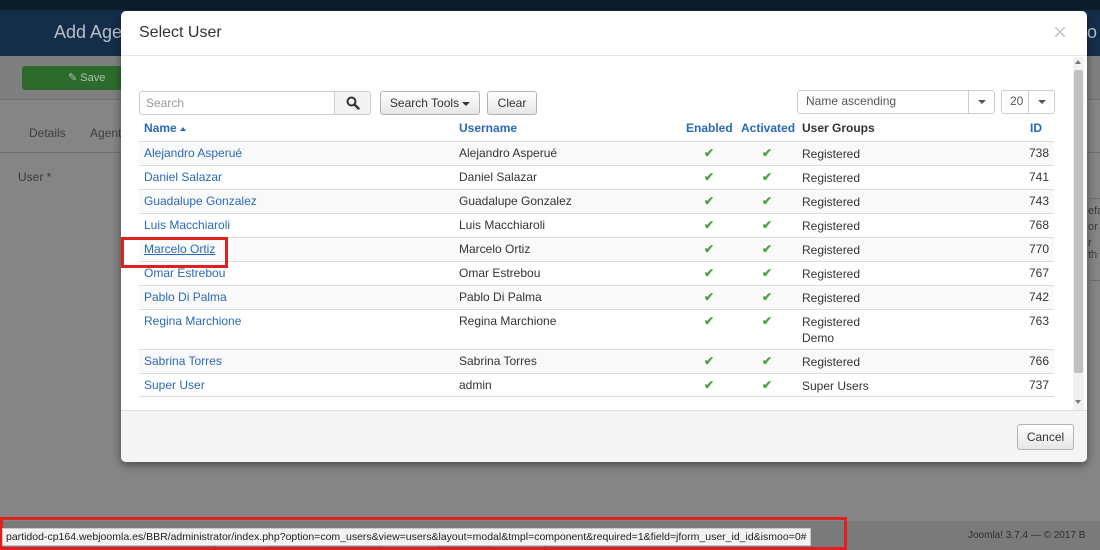 The image size is (1100, 550). I want to click on scroll-up-icon, so click(1078, 62).